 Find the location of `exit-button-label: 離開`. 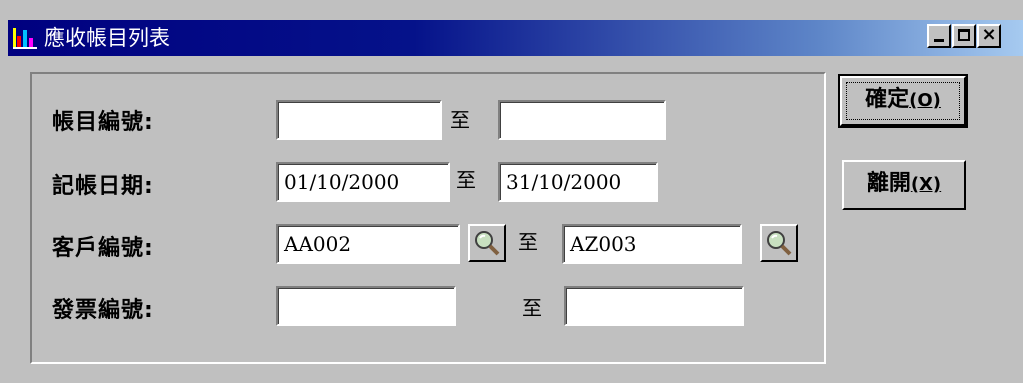

exit-button-label: 離開 is located at coordinates (888, 183).